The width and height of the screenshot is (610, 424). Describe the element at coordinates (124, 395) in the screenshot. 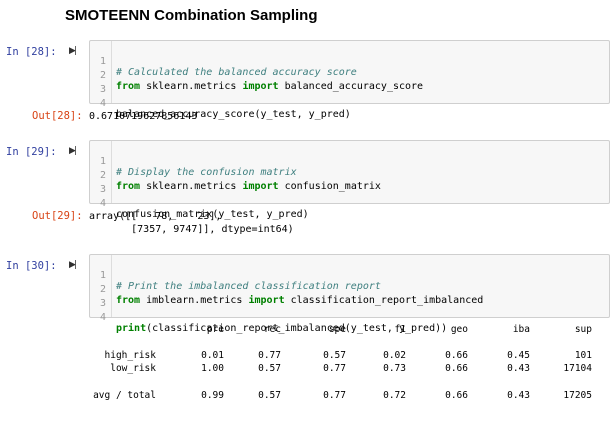

I see `report-row-label: avg / total` at that location.